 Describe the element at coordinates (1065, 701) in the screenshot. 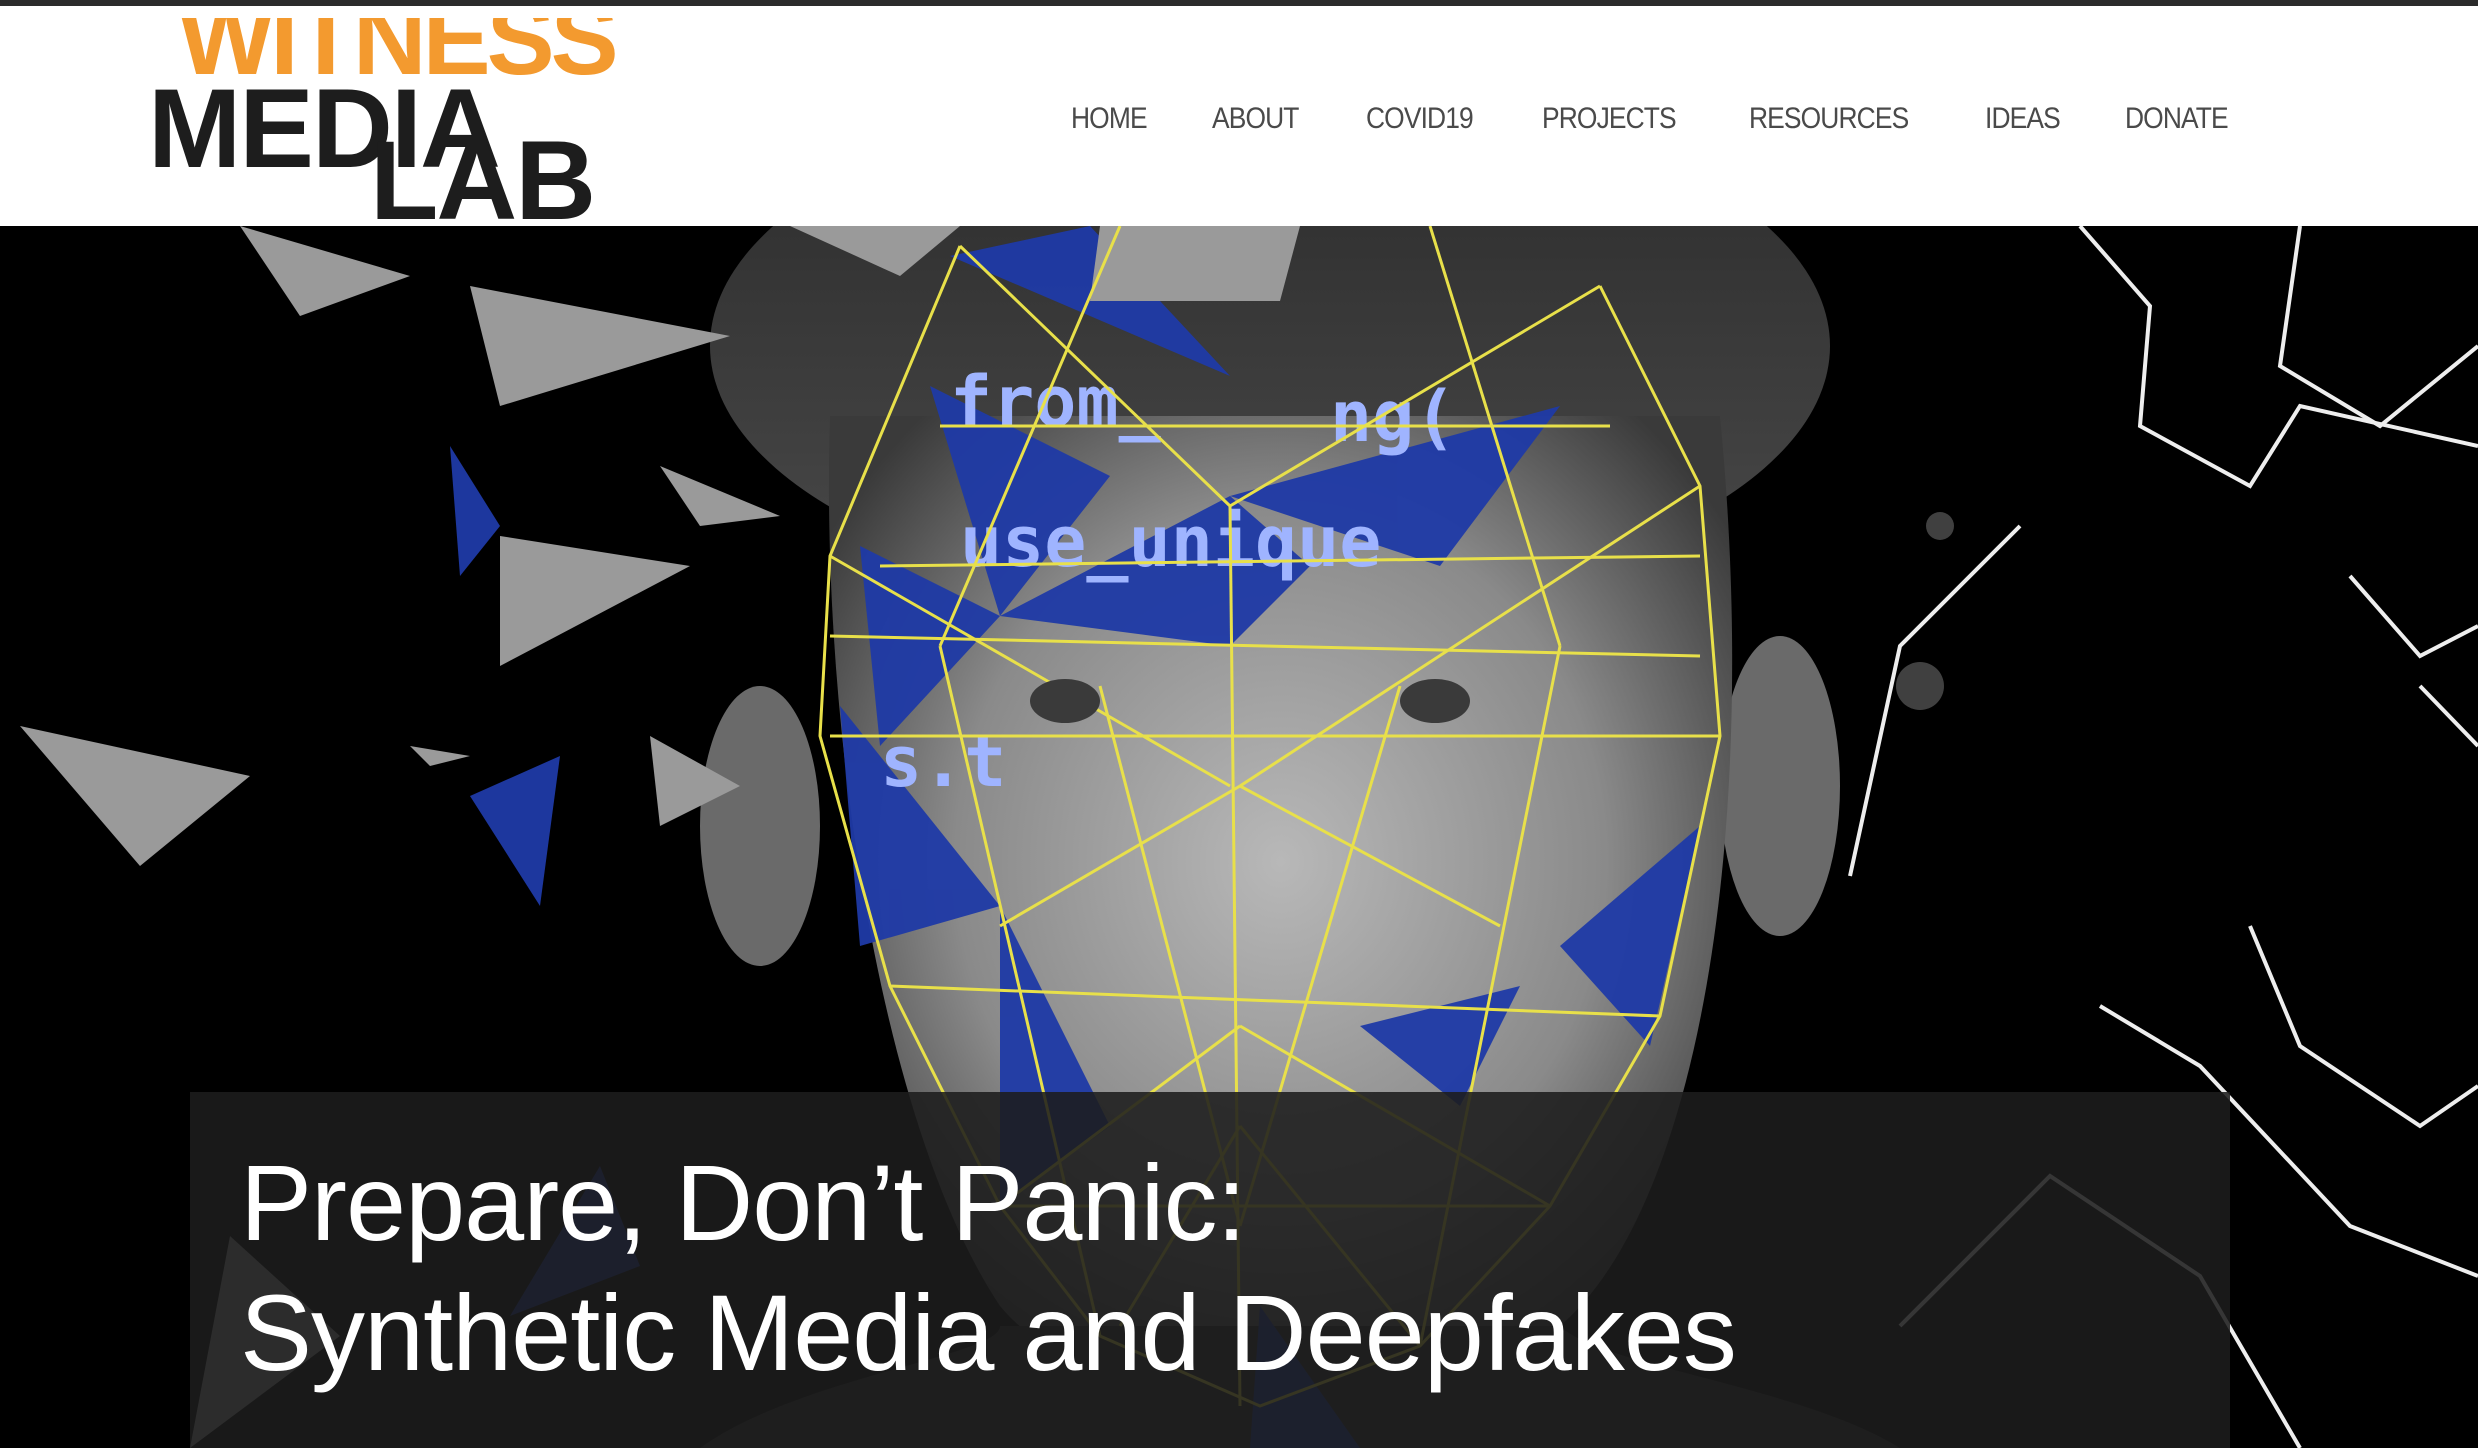

I see `left-eye` at that location.